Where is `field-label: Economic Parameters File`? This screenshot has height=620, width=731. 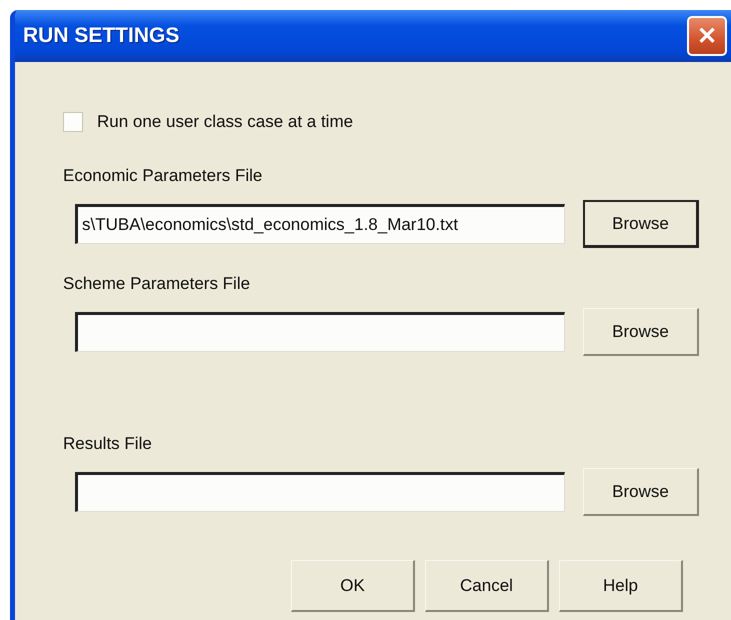 field-label: Economic Parameters File is located at coordinates (163, 176).